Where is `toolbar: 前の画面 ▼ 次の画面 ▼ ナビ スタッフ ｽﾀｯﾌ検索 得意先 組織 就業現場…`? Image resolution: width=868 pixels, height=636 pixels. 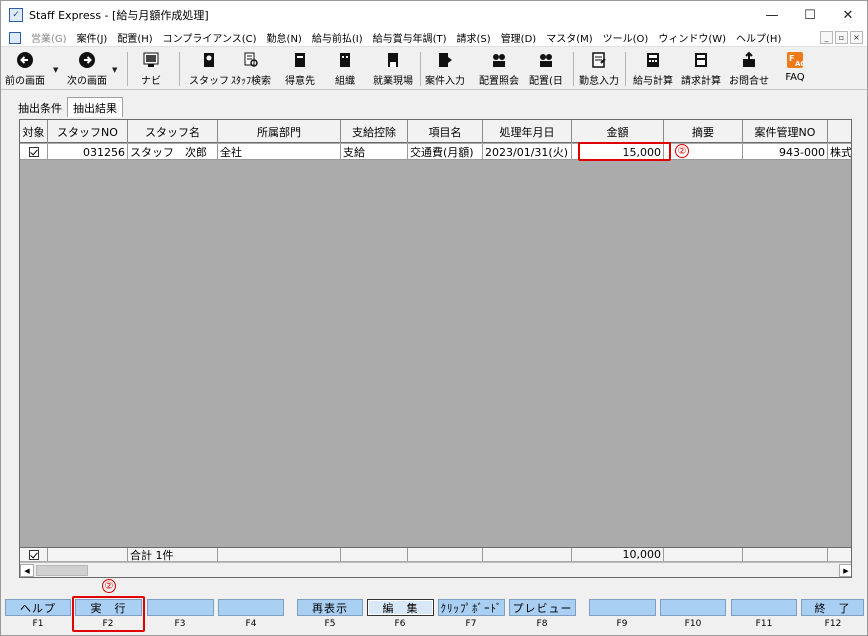
toolbar: 前の画面 ▼ 次の画面 ▼ ナビ スタッフ ｽﾀｯﾌ検索 得意先 組織 就業現場… is located at coordinates (434, 69).